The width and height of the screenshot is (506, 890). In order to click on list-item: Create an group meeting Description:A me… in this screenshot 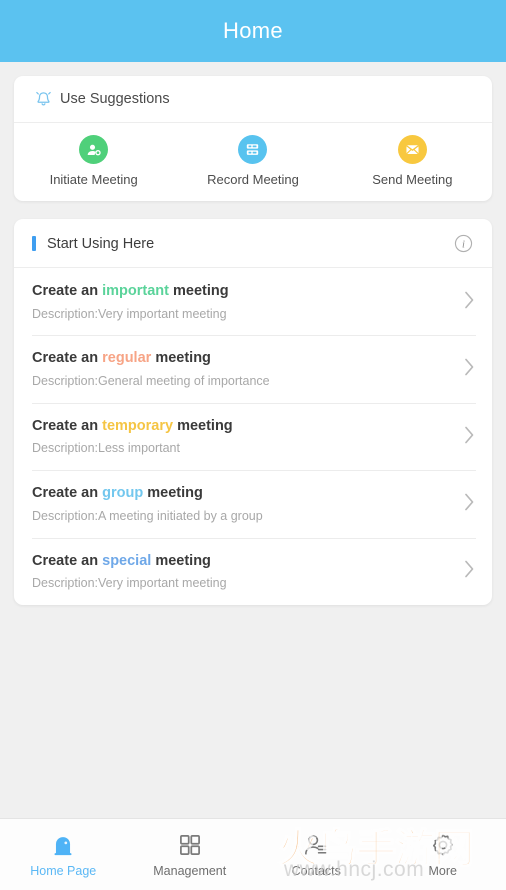, I will do `click(253, 503)`.